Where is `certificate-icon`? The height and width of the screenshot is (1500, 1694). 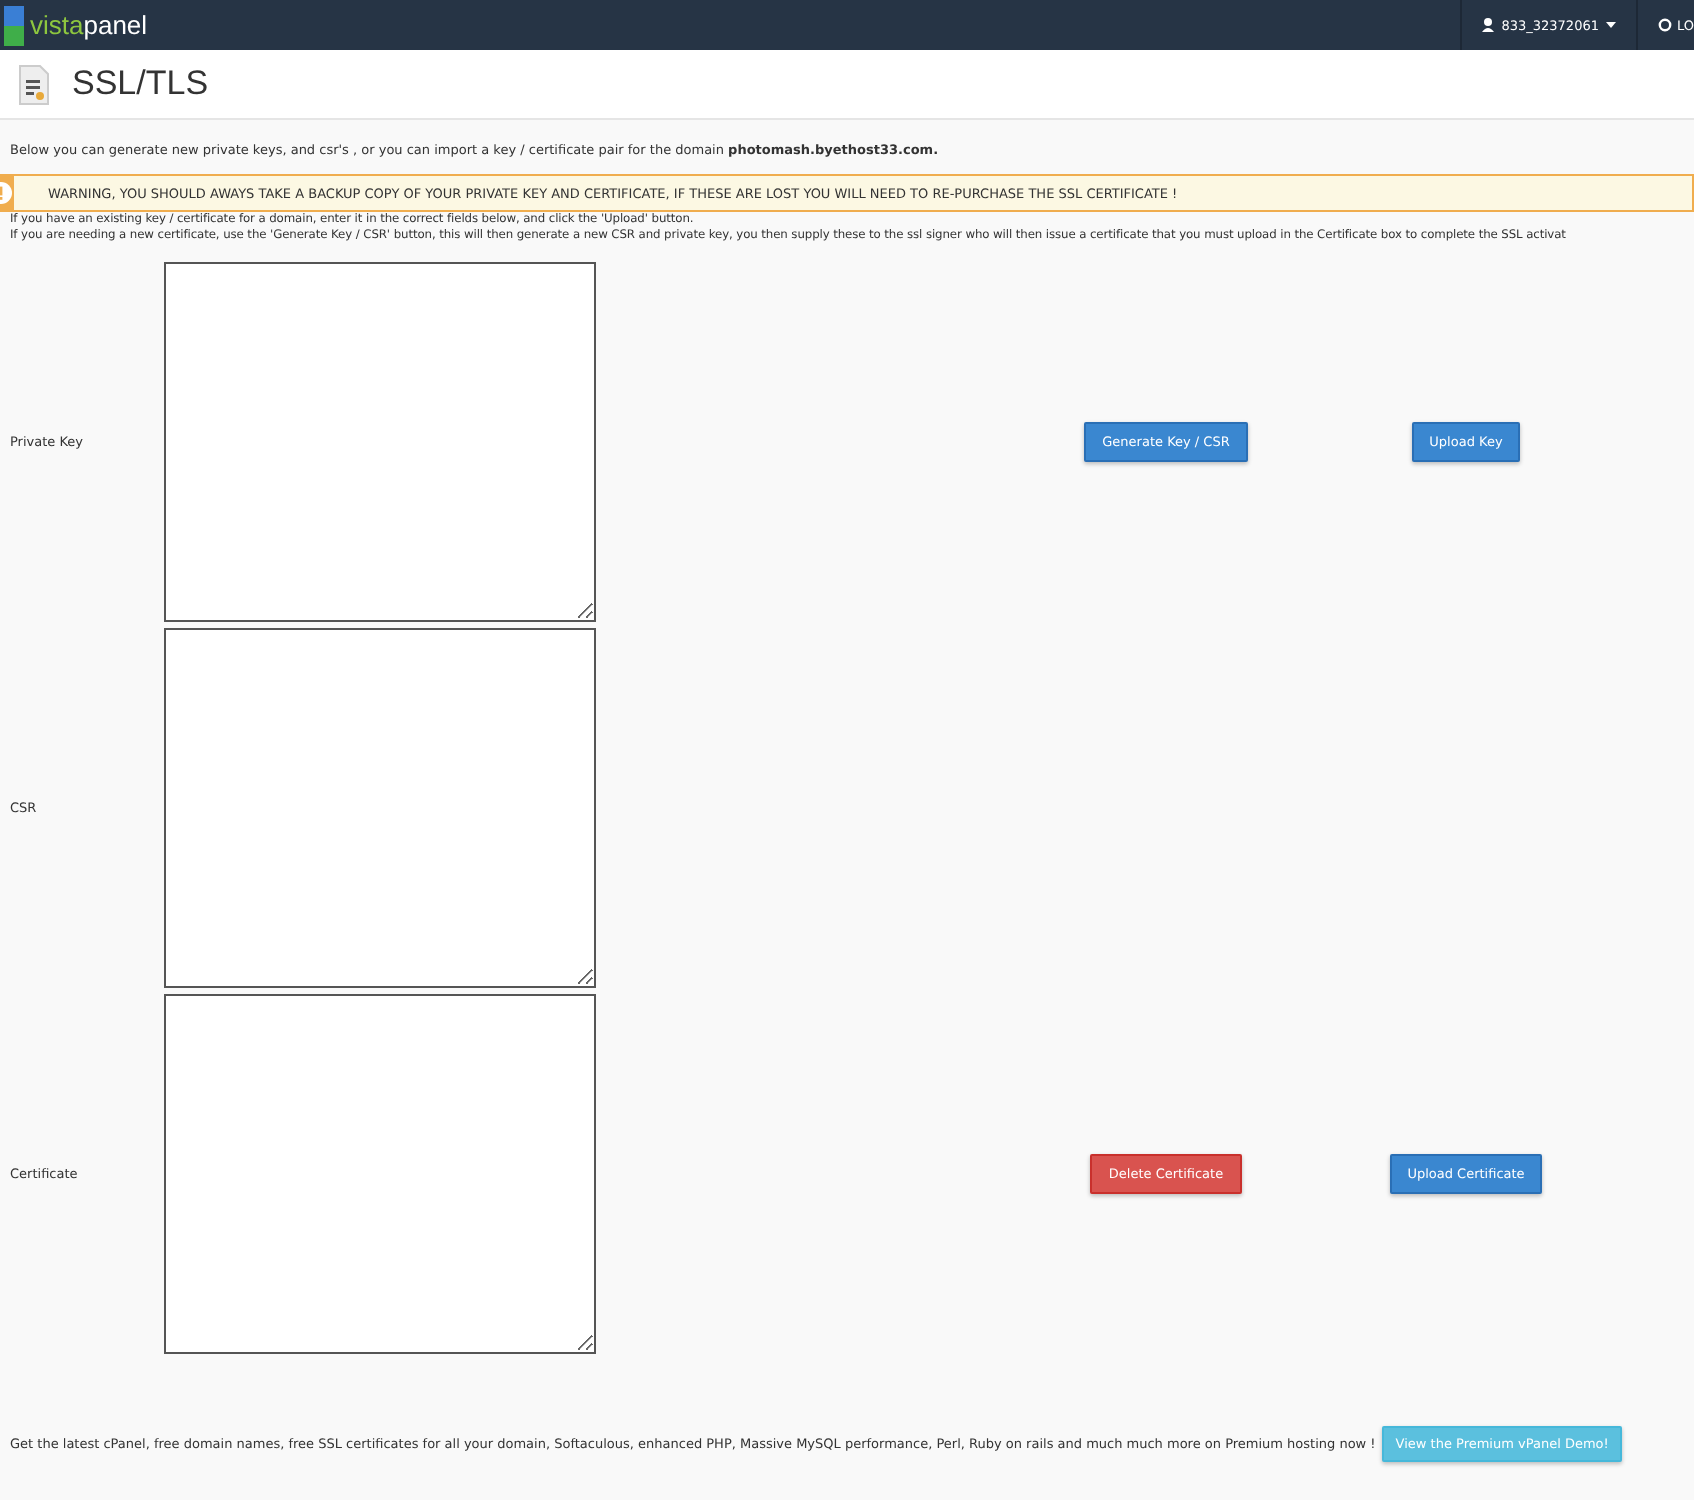 certificate-icon is located at coordinates (34, 84).